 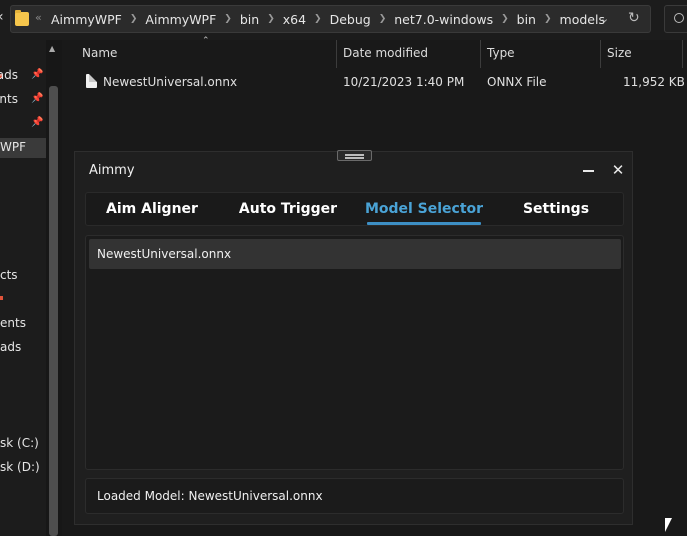 I want to click on mouse-cursor-icon, so click(x=668, y=525).